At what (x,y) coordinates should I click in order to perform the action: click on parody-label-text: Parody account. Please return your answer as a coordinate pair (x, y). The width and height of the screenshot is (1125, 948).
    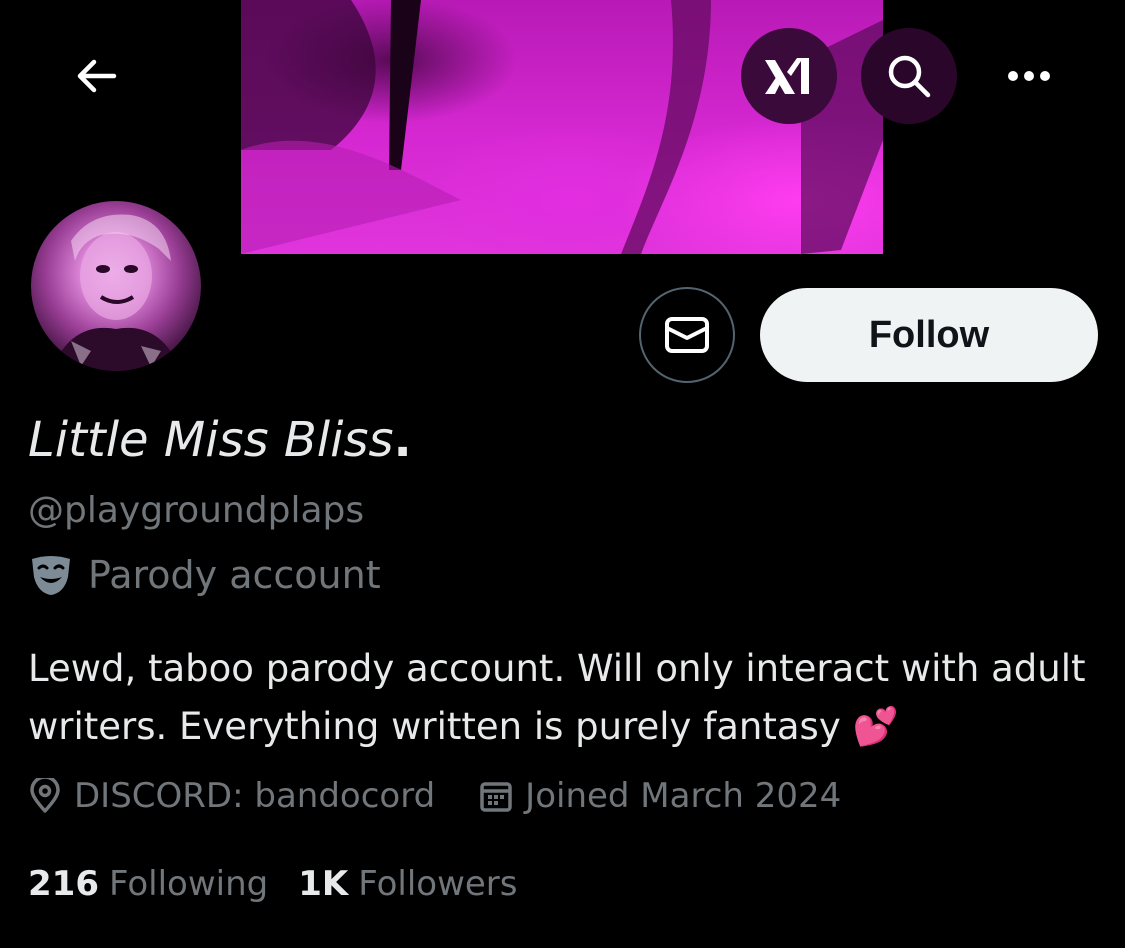
    Looking at the image, I should click on (234, 575).